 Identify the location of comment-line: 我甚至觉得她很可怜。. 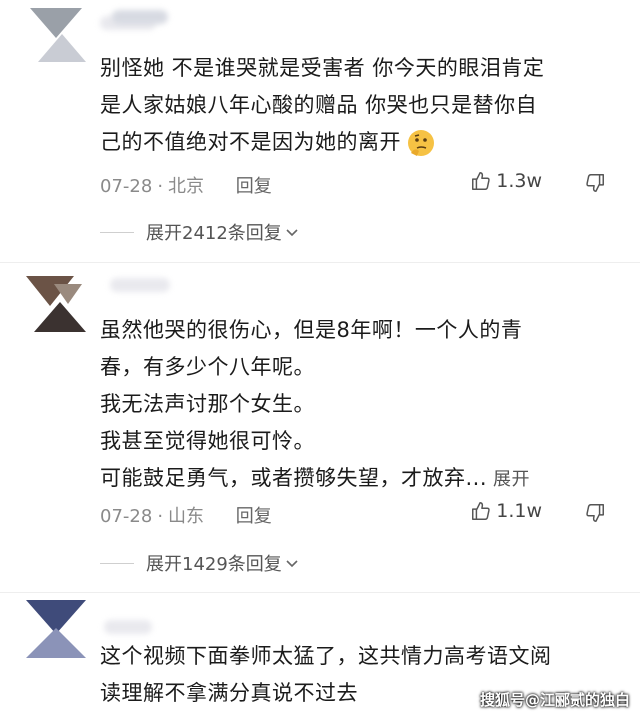
(207, 441).